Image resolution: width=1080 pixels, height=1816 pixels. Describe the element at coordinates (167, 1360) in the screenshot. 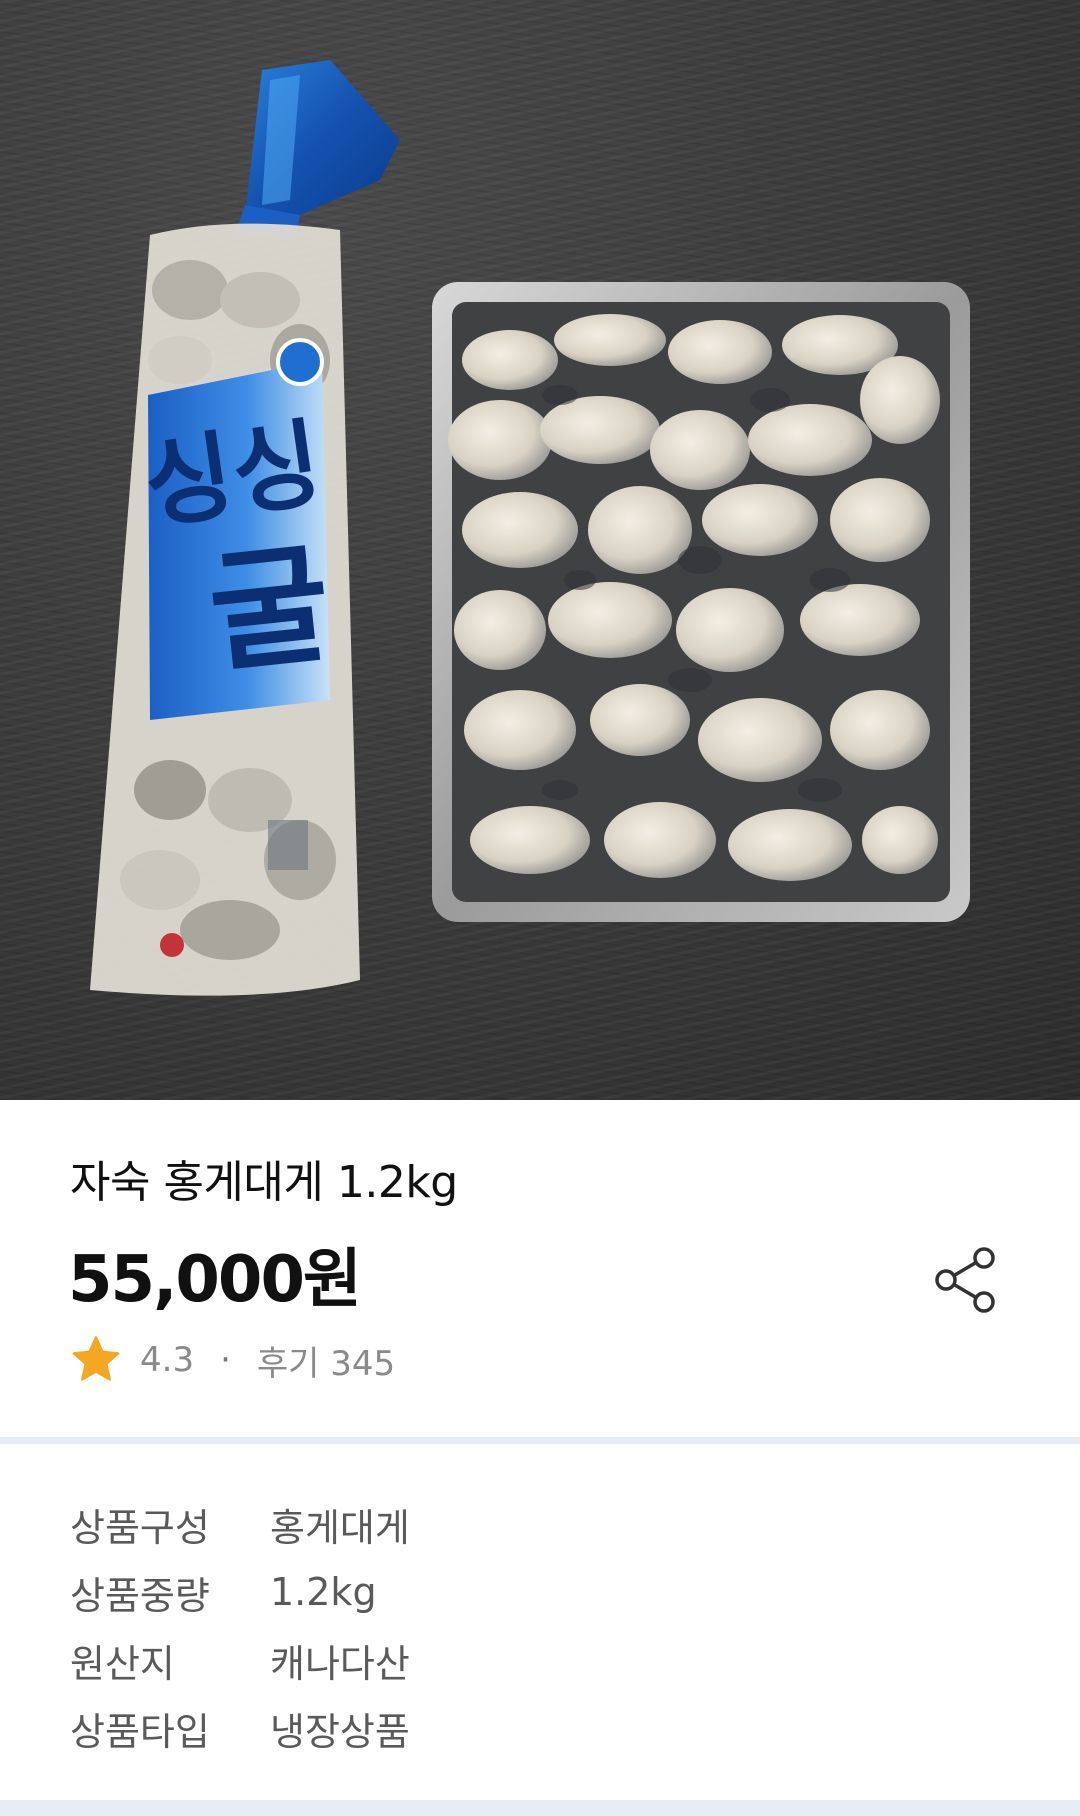

I see `rating-value: 4.3` at that location.